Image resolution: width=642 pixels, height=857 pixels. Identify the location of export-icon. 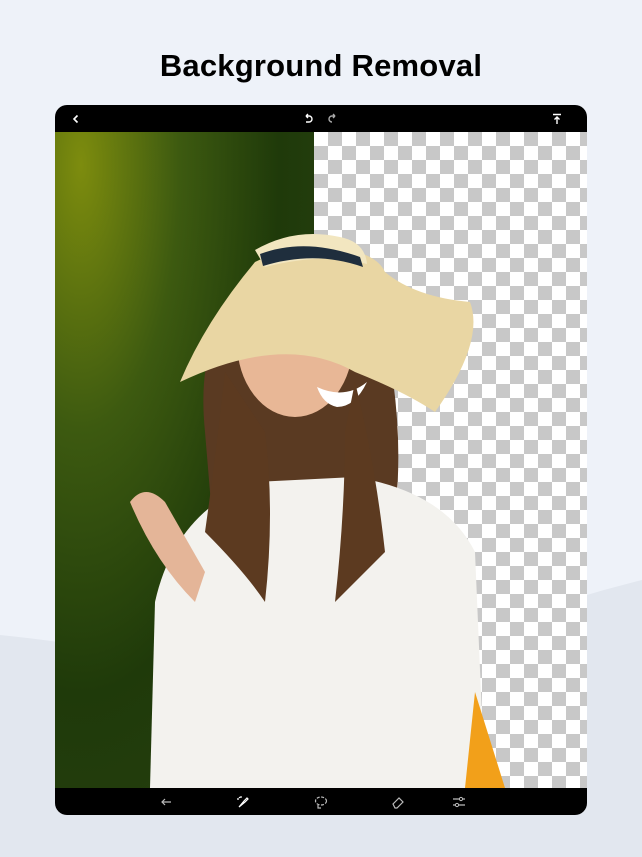
(557, 119).